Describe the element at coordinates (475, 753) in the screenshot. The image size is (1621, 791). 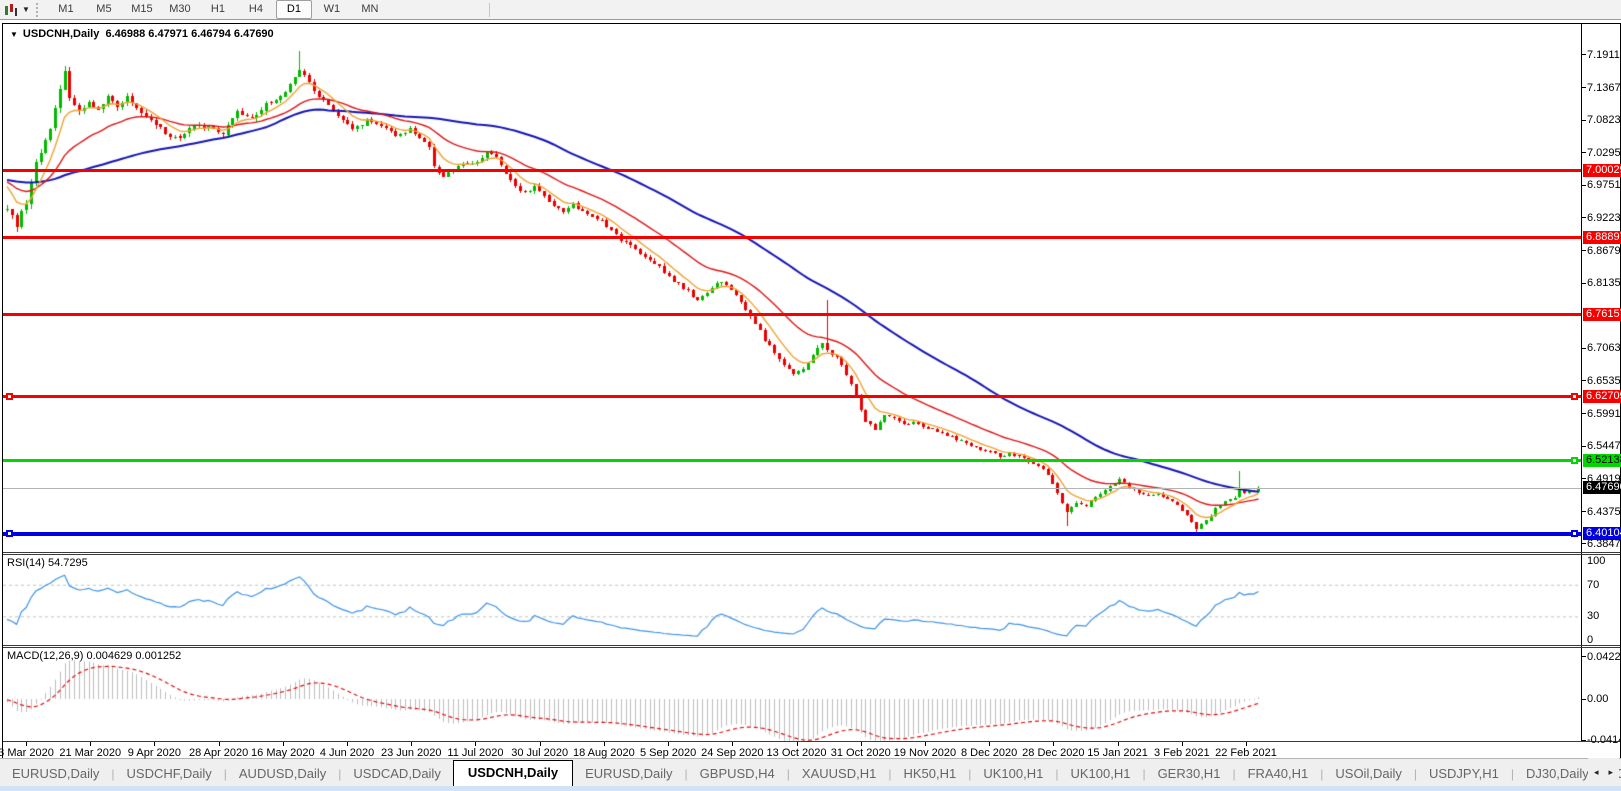
I see `date-tick-label: 11 Jul 2020` at that location.